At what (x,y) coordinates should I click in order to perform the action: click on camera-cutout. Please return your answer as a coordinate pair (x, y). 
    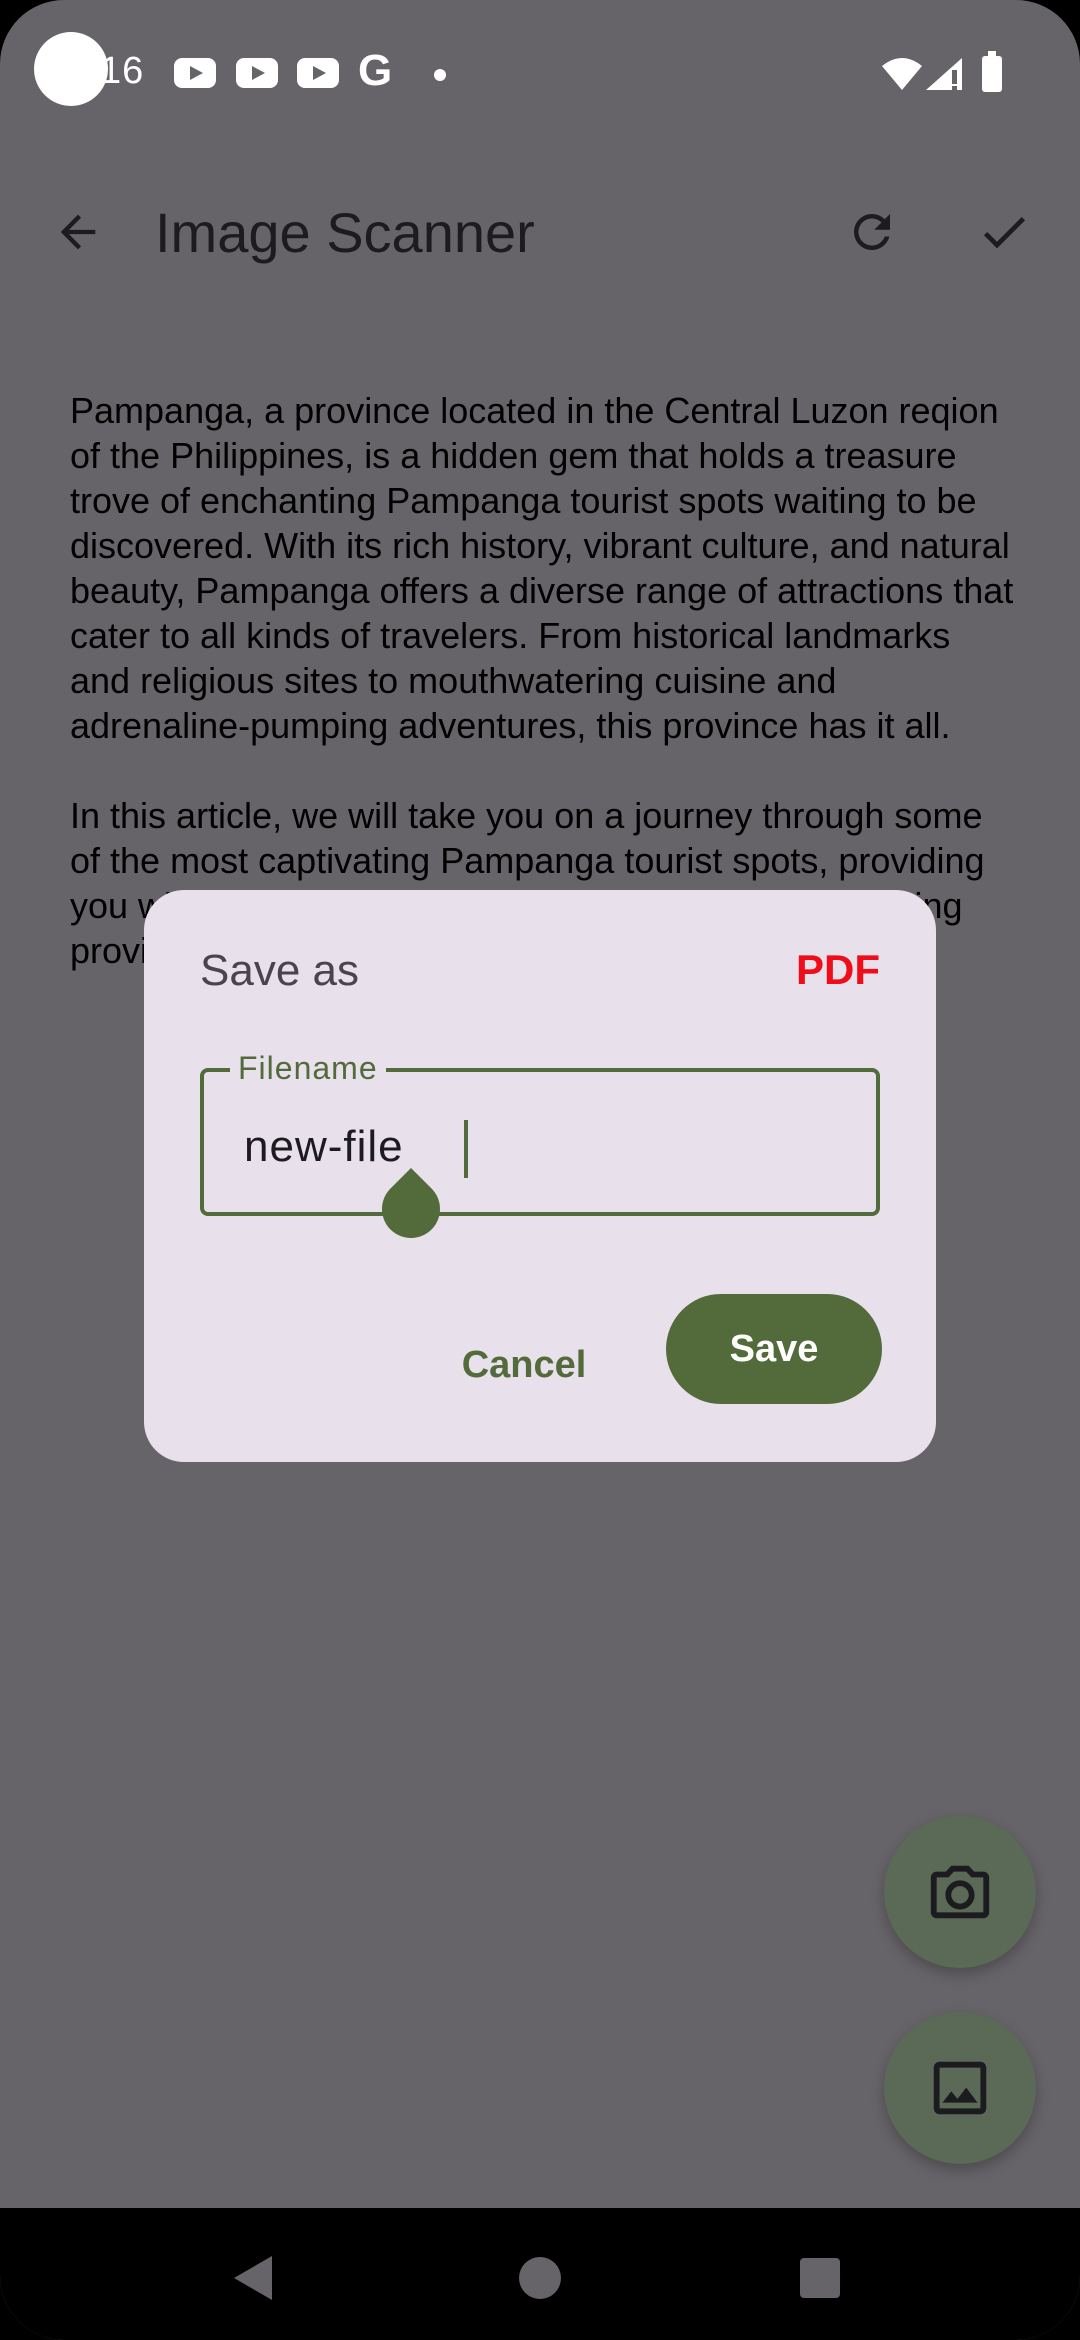
    Looking at the image, I should click on (71, 69).